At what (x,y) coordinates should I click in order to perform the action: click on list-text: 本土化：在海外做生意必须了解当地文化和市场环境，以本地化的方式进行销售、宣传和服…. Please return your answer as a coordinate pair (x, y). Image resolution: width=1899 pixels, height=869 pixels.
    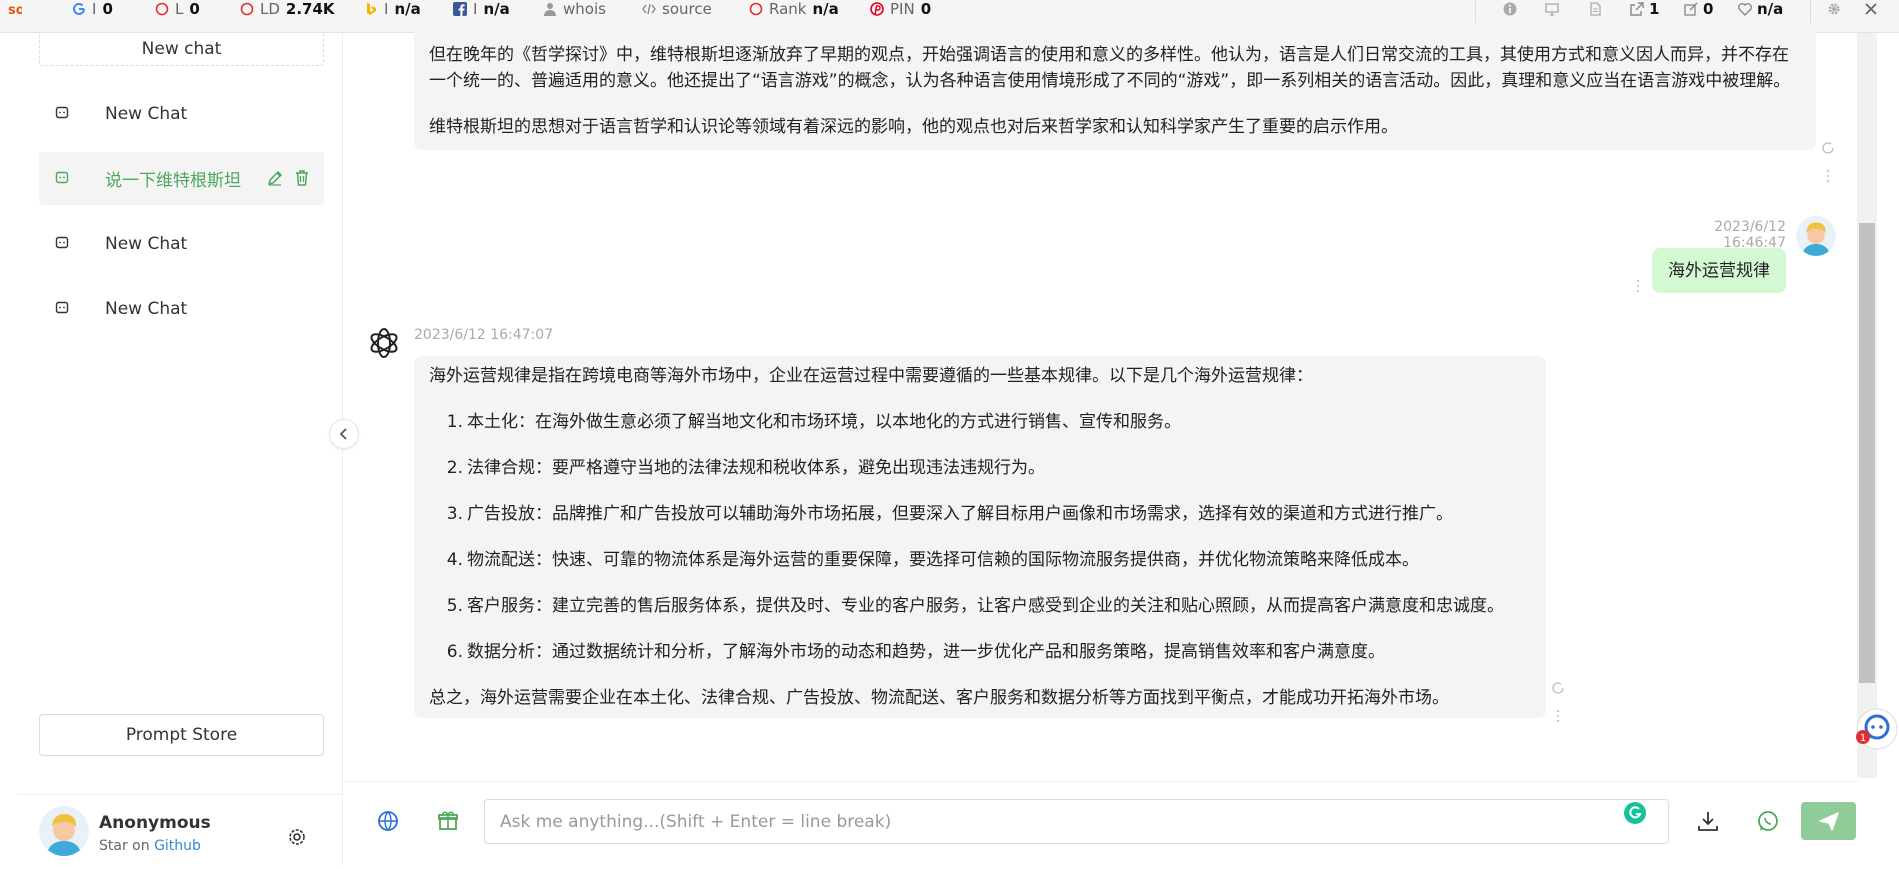
    Looking at the image, I should click on (824, 422).